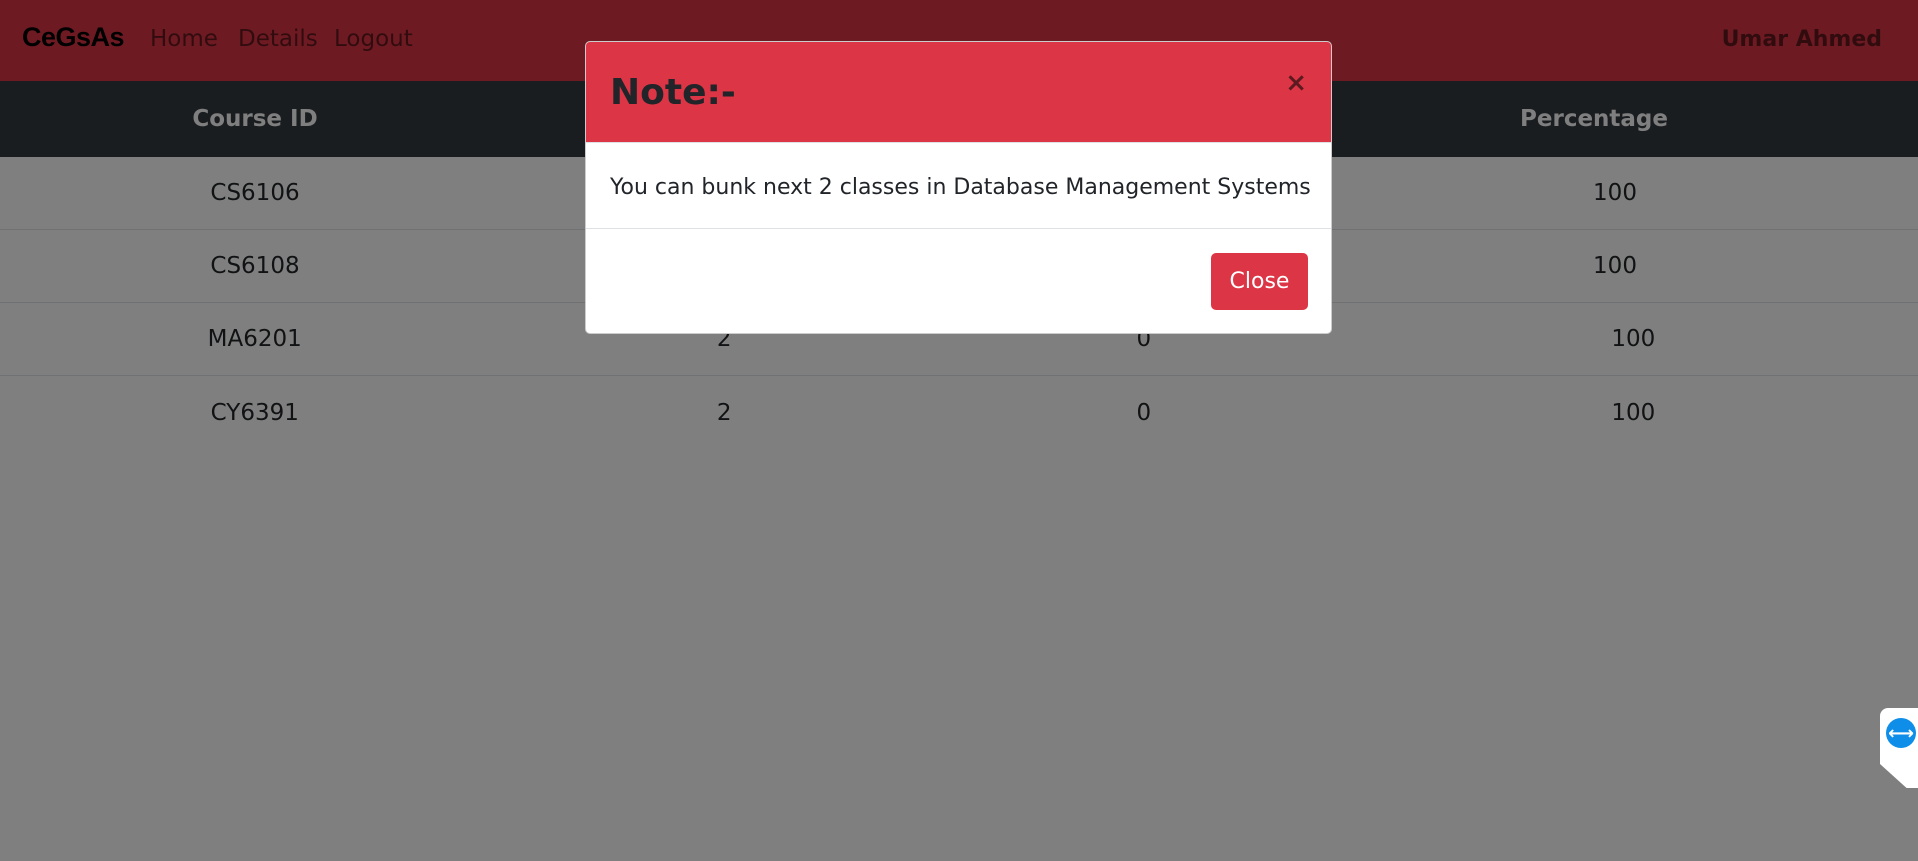 The image size is (1918, 861). What do you see at coordinates (958, 281) in the screenshot?
I see `modal-footer: Close` at bounding box center [958, 281].